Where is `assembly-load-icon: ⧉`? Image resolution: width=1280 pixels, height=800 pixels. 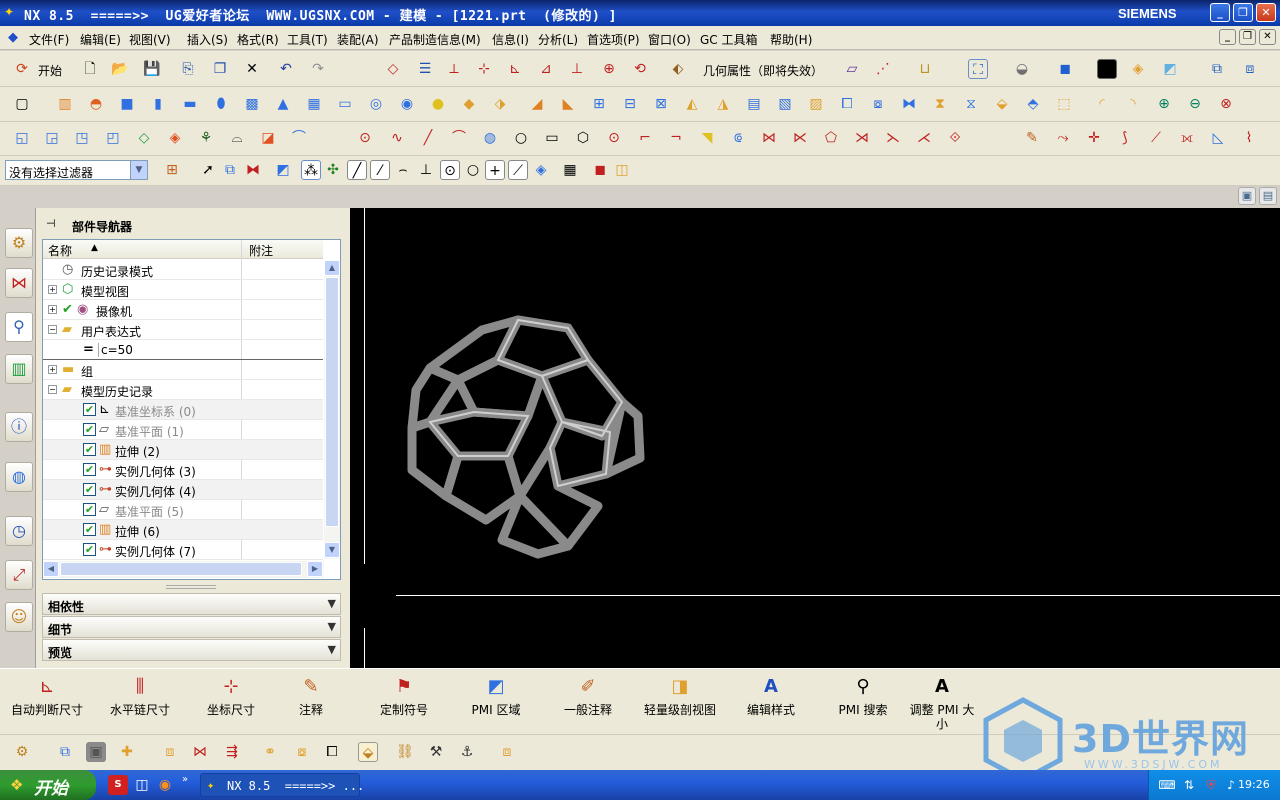
assembly-load-icon: ⧉ is located at coordinates (1217, 69).